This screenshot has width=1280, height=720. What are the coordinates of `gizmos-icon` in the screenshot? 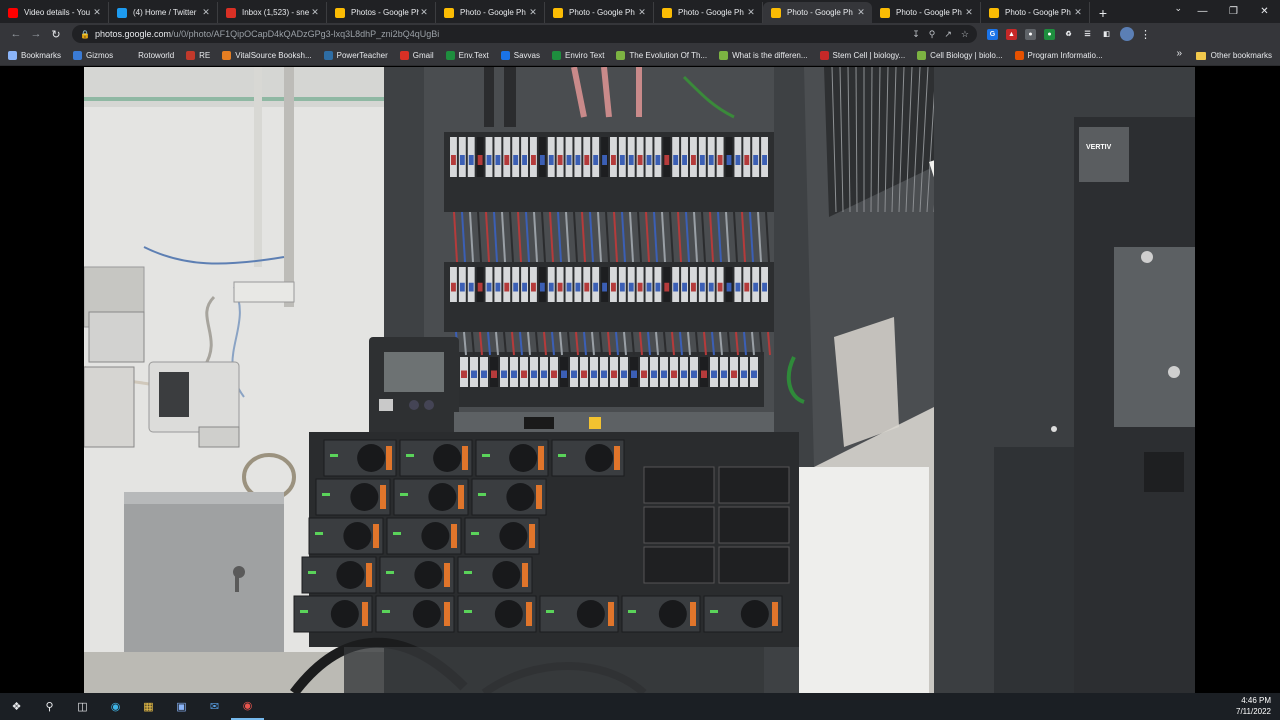 It's located at (78, 55).